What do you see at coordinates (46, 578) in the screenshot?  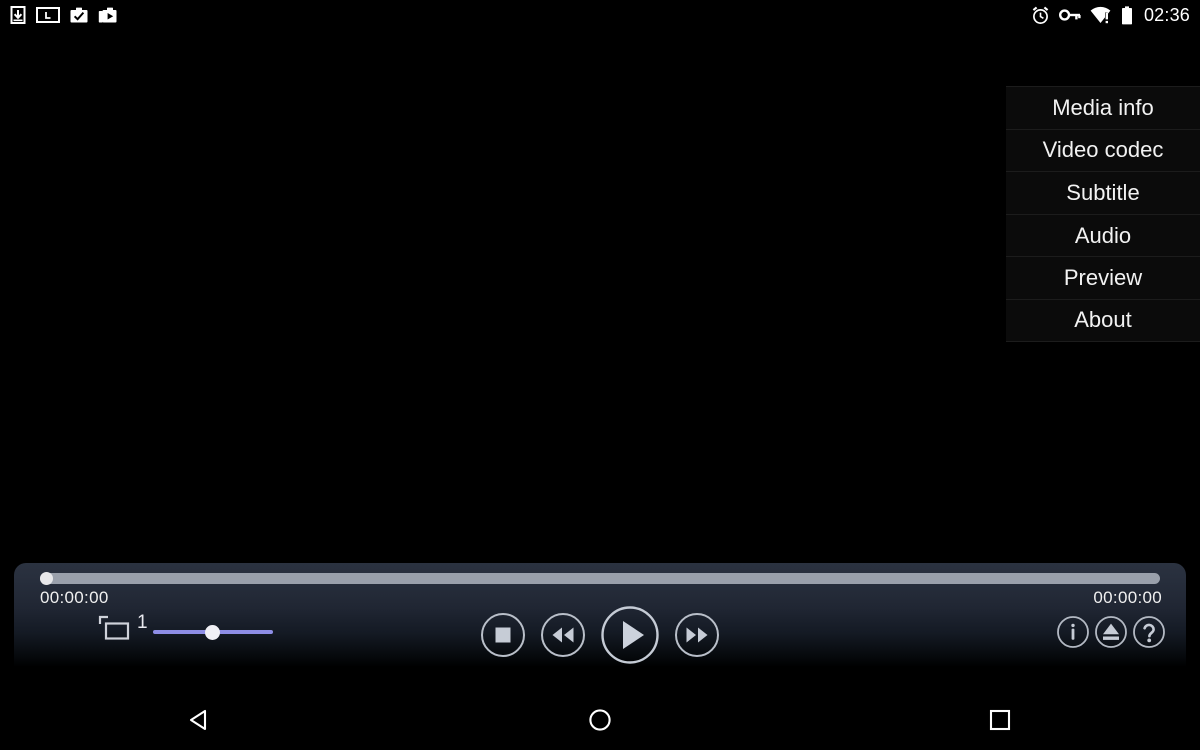 I see `seek-bar-thumb` at bounding box center [46, 578].